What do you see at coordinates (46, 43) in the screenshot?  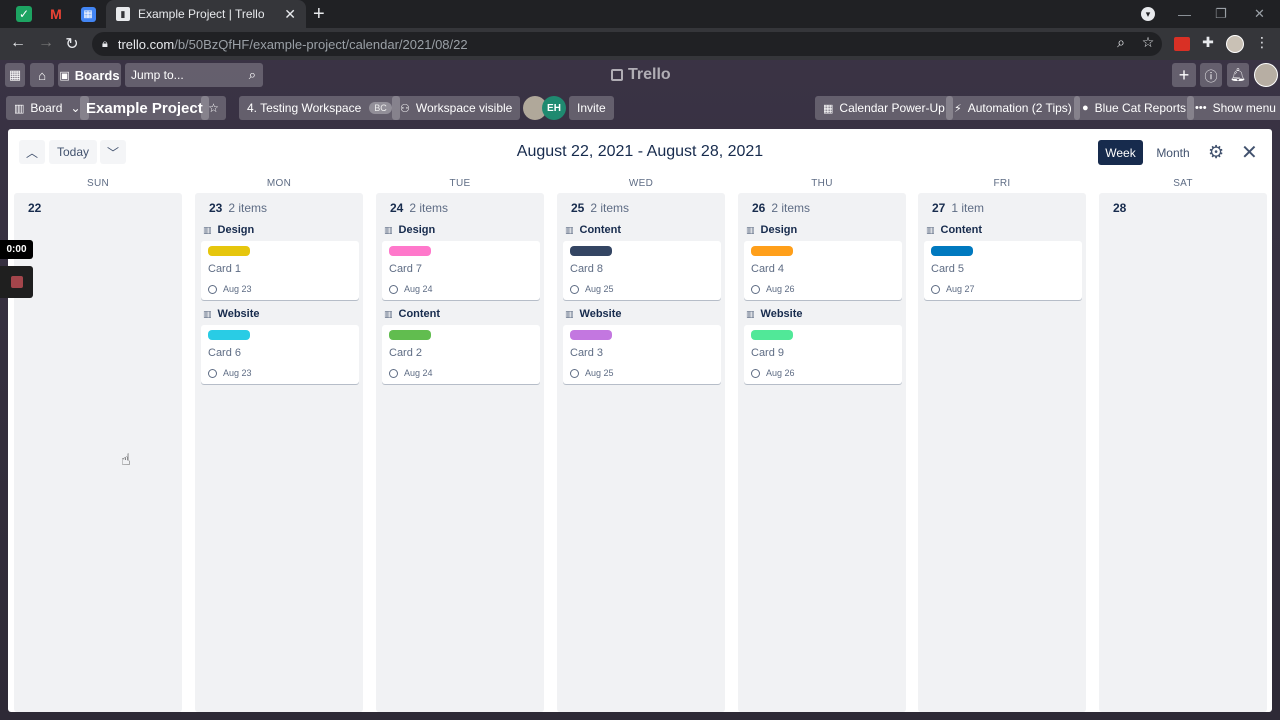 I see `forward-icon: →` at bounding box center [46, 43].